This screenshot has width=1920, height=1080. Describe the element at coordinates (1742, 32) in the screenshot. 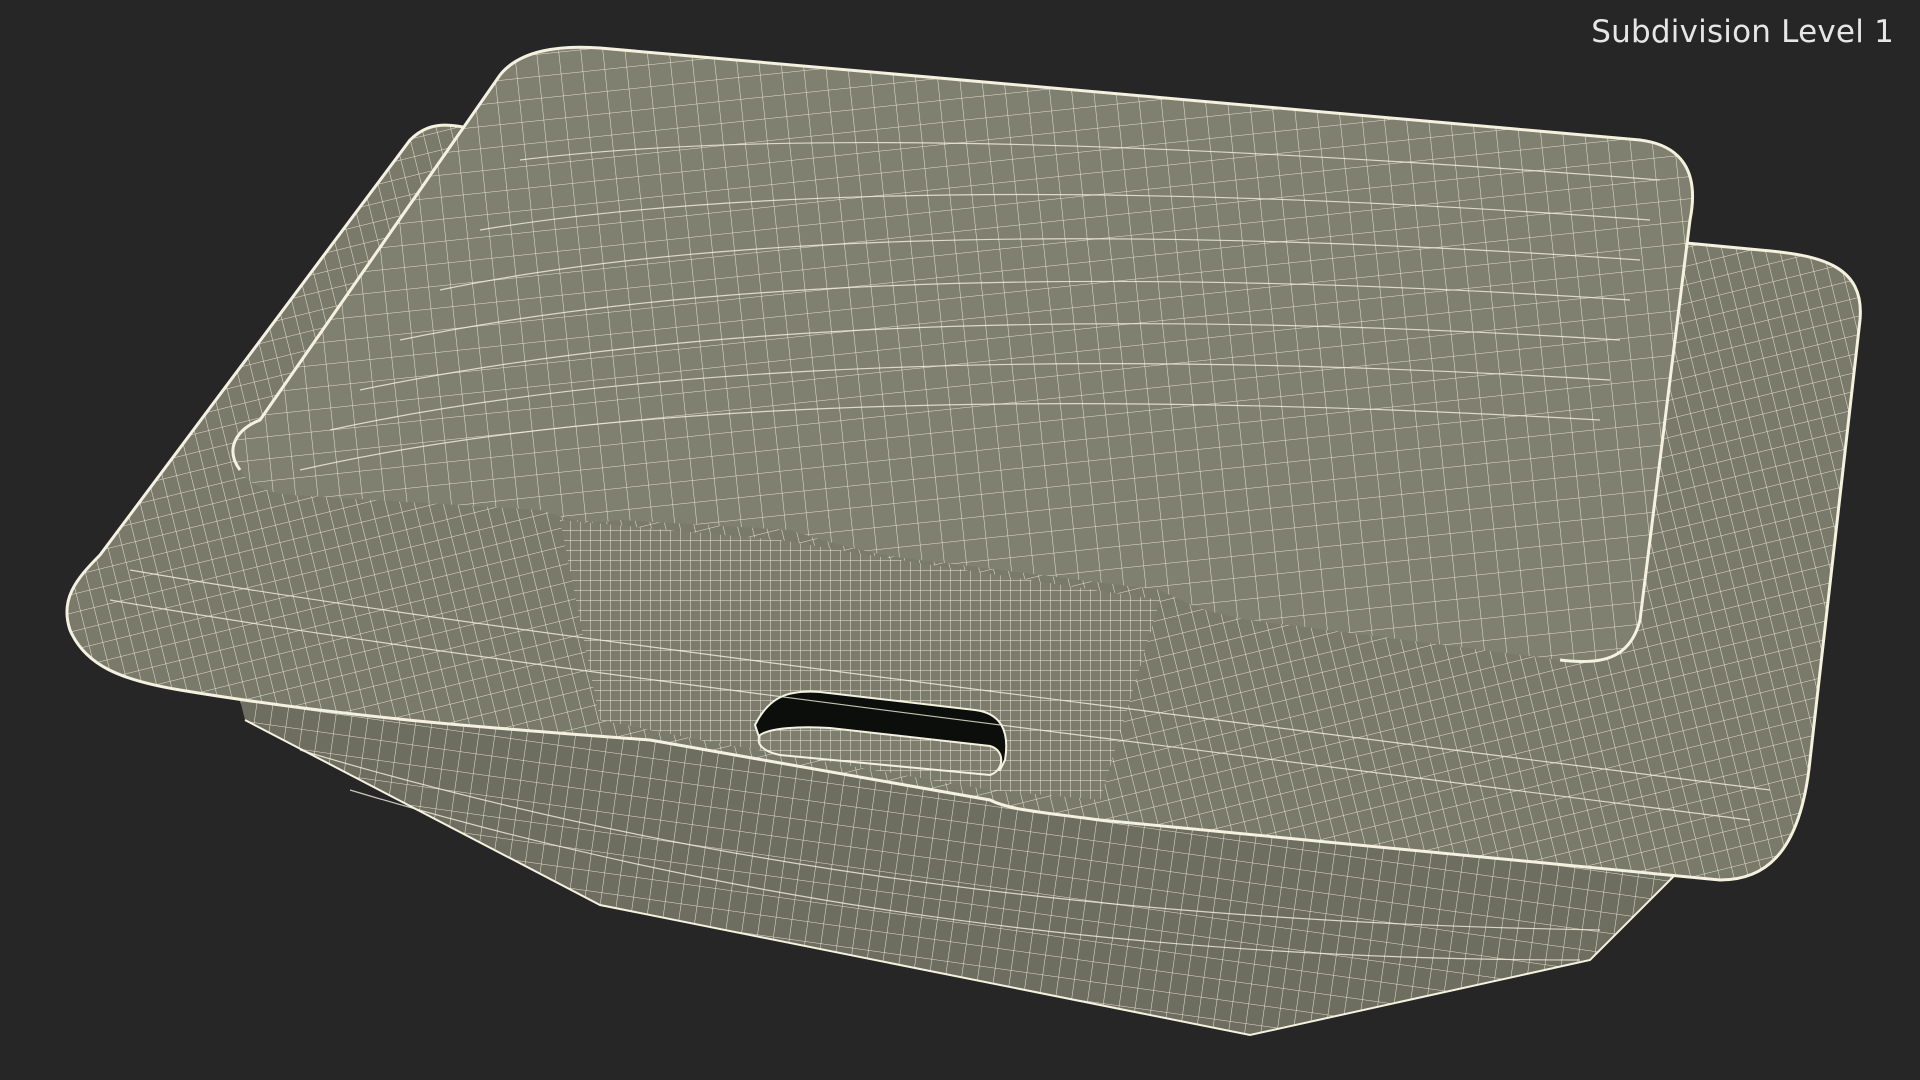

I see `subdivision-level-label: Subdivision Level 1` at that location.